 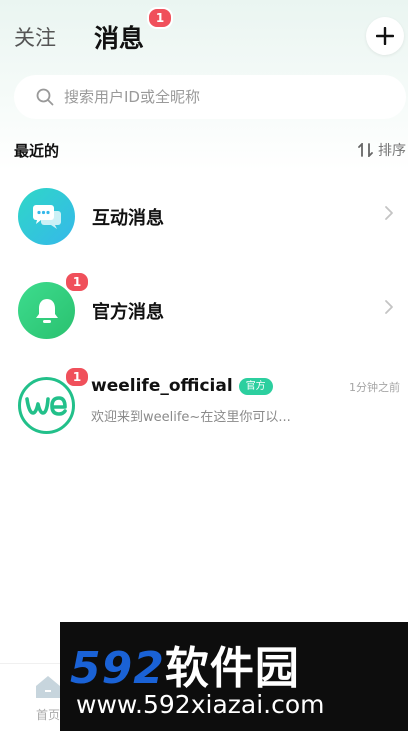 I want to click on status-bar, so click(x=204, y=4).